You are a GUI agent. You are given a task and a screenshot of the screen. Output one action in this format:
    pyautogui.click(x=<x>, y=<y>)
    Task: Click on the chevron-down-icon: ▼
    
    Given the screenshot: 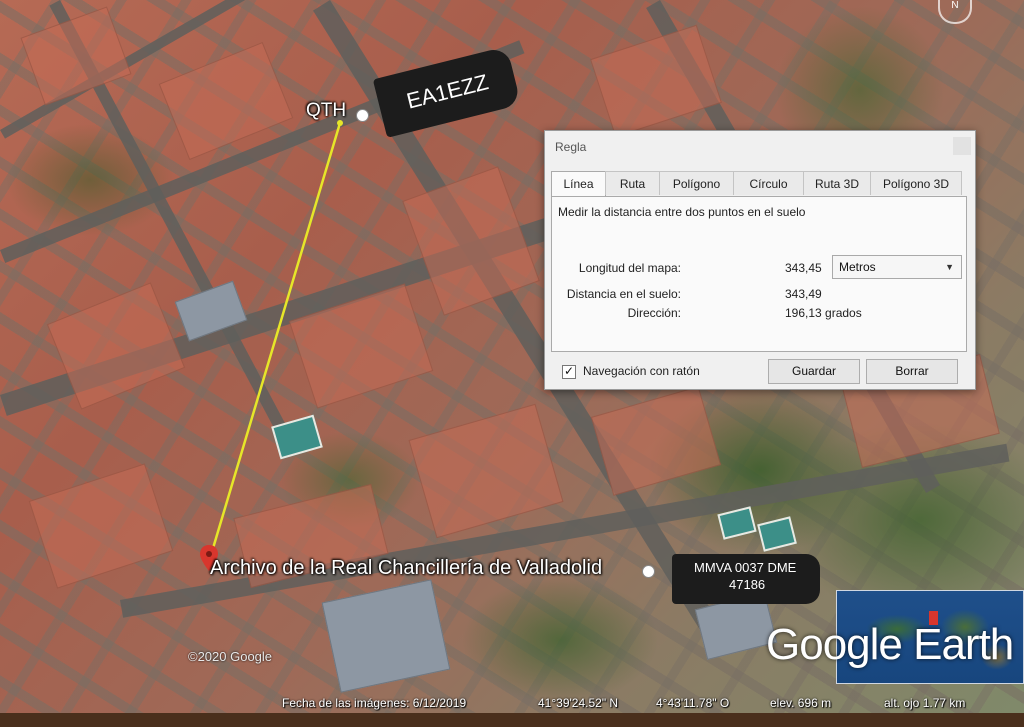 What is the action you would take?
    pyautogui.click(x=949, y=267)
    